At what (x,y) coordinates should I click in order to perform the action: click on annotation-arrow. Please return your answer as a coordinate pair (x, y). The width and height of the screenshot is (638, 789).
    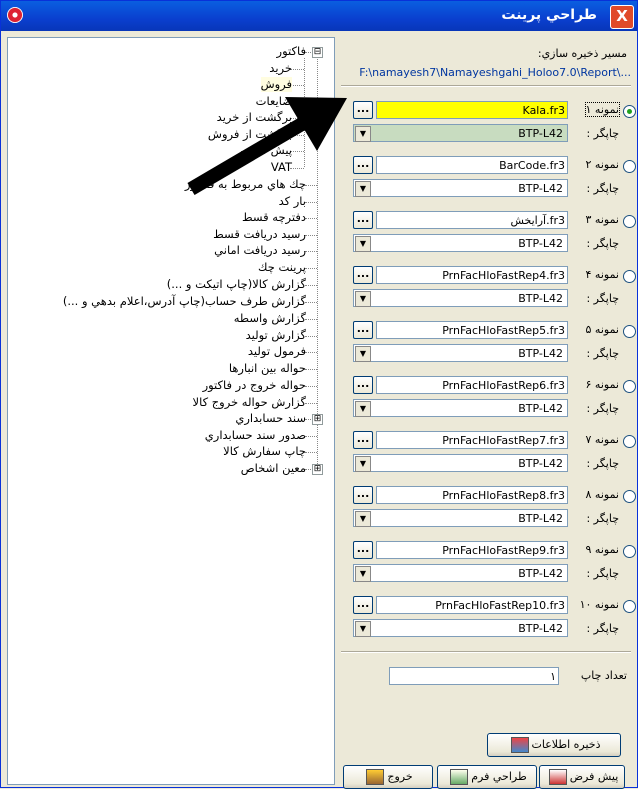
    Looking at the image, I should click on (267, 146).